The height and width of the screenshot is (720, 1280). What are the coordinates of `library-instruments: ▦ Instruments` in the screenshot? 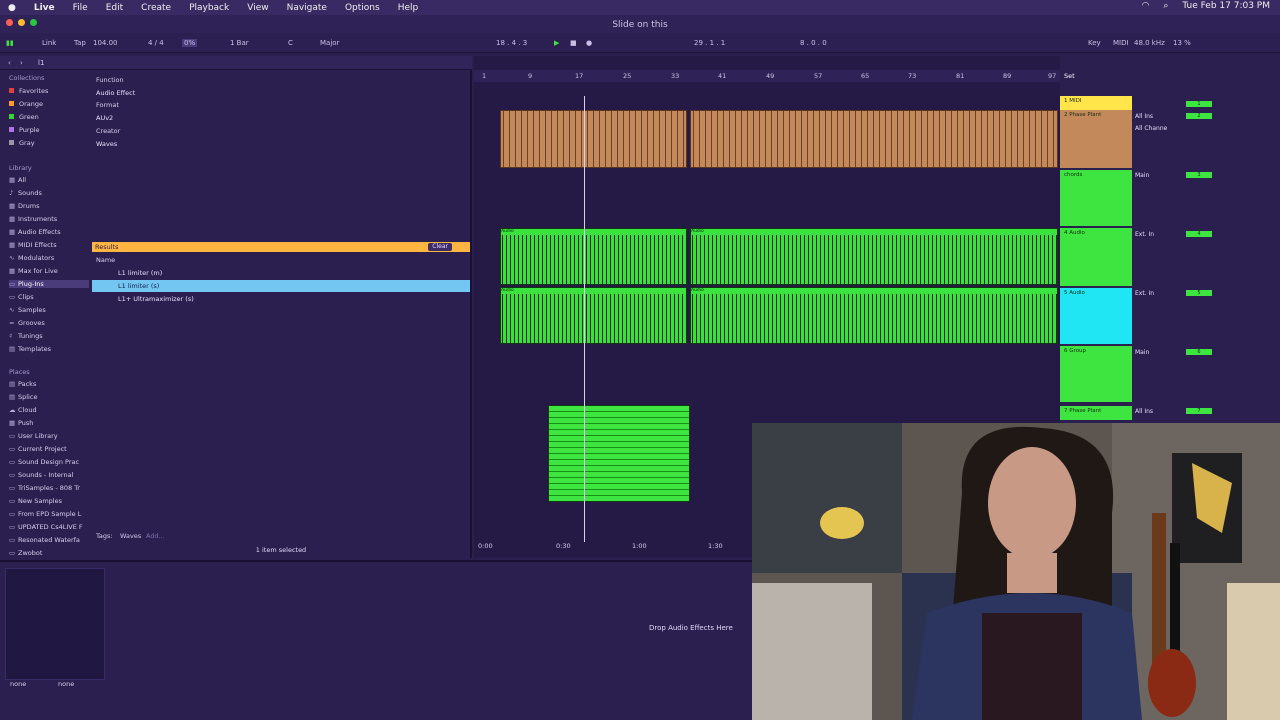 It's located at (49, 219).